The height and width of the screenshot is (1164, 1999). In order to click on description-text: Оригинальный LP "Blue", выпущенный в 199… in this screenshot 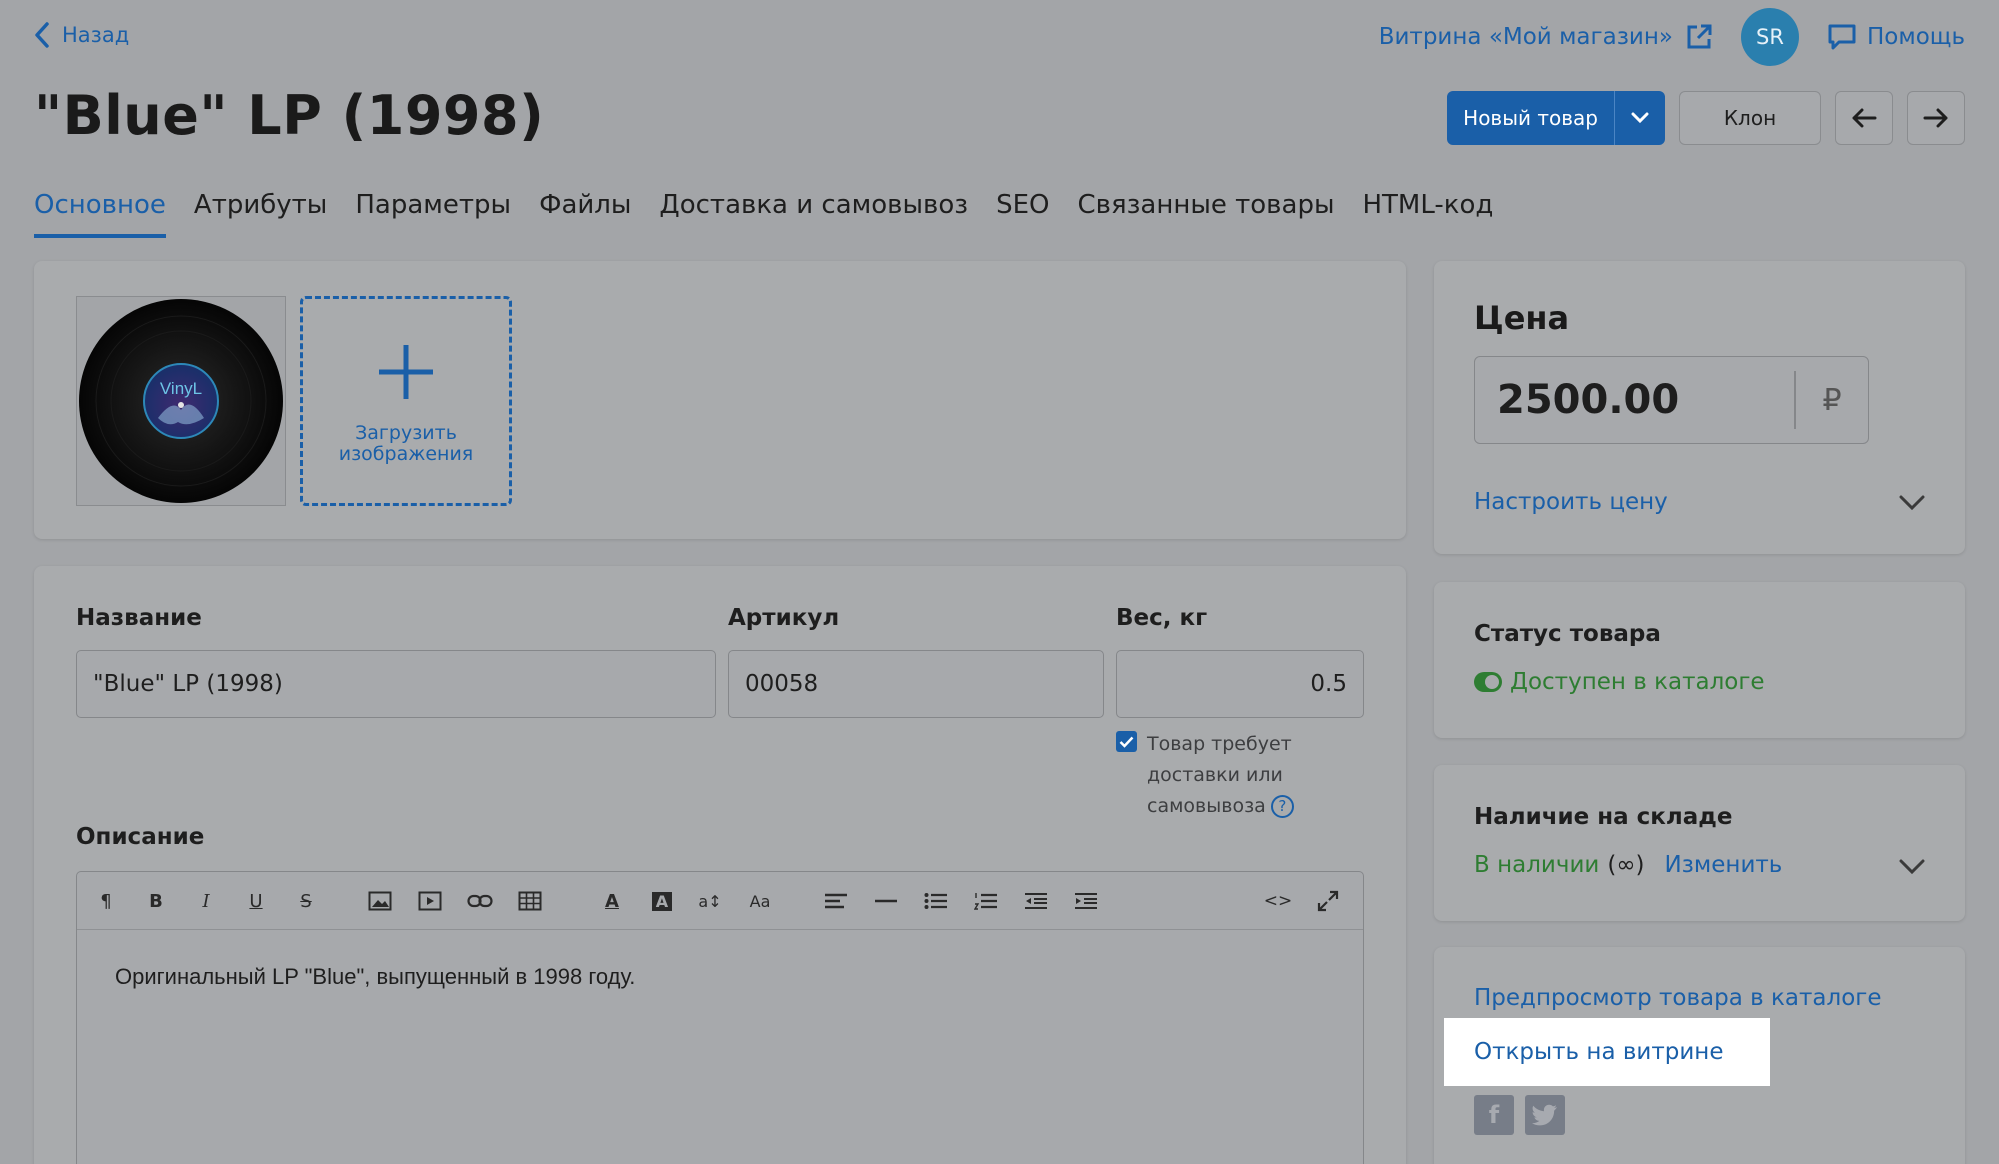, I will do `click(720, 977)`.